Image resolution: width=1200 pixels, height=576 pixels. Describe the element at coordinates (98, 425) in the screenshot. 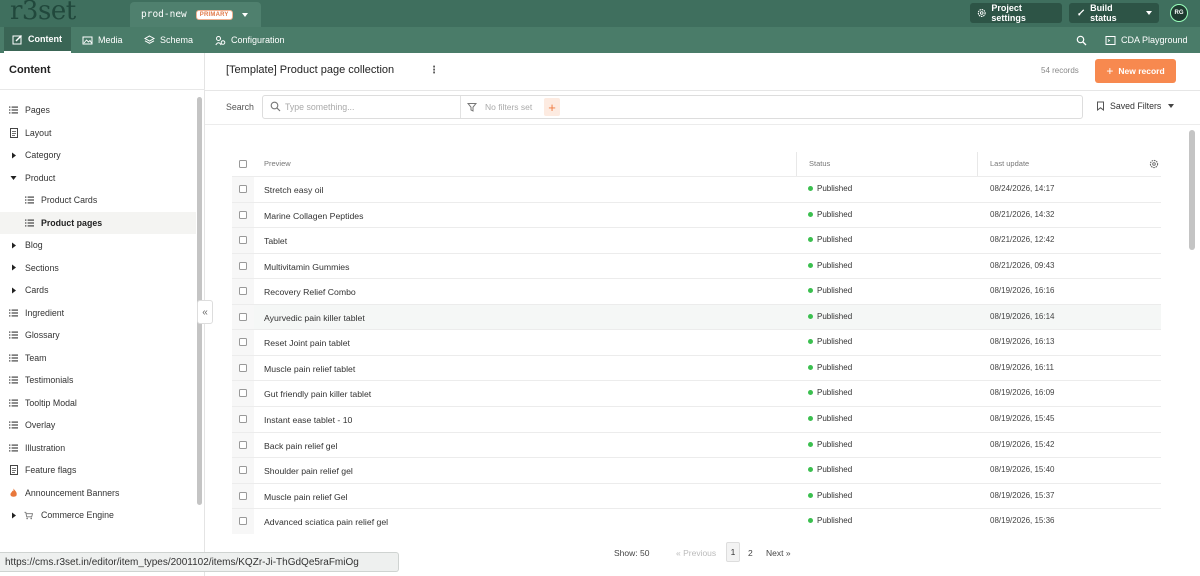

I see `sidebar-item-overlay: Overlay` at that location.